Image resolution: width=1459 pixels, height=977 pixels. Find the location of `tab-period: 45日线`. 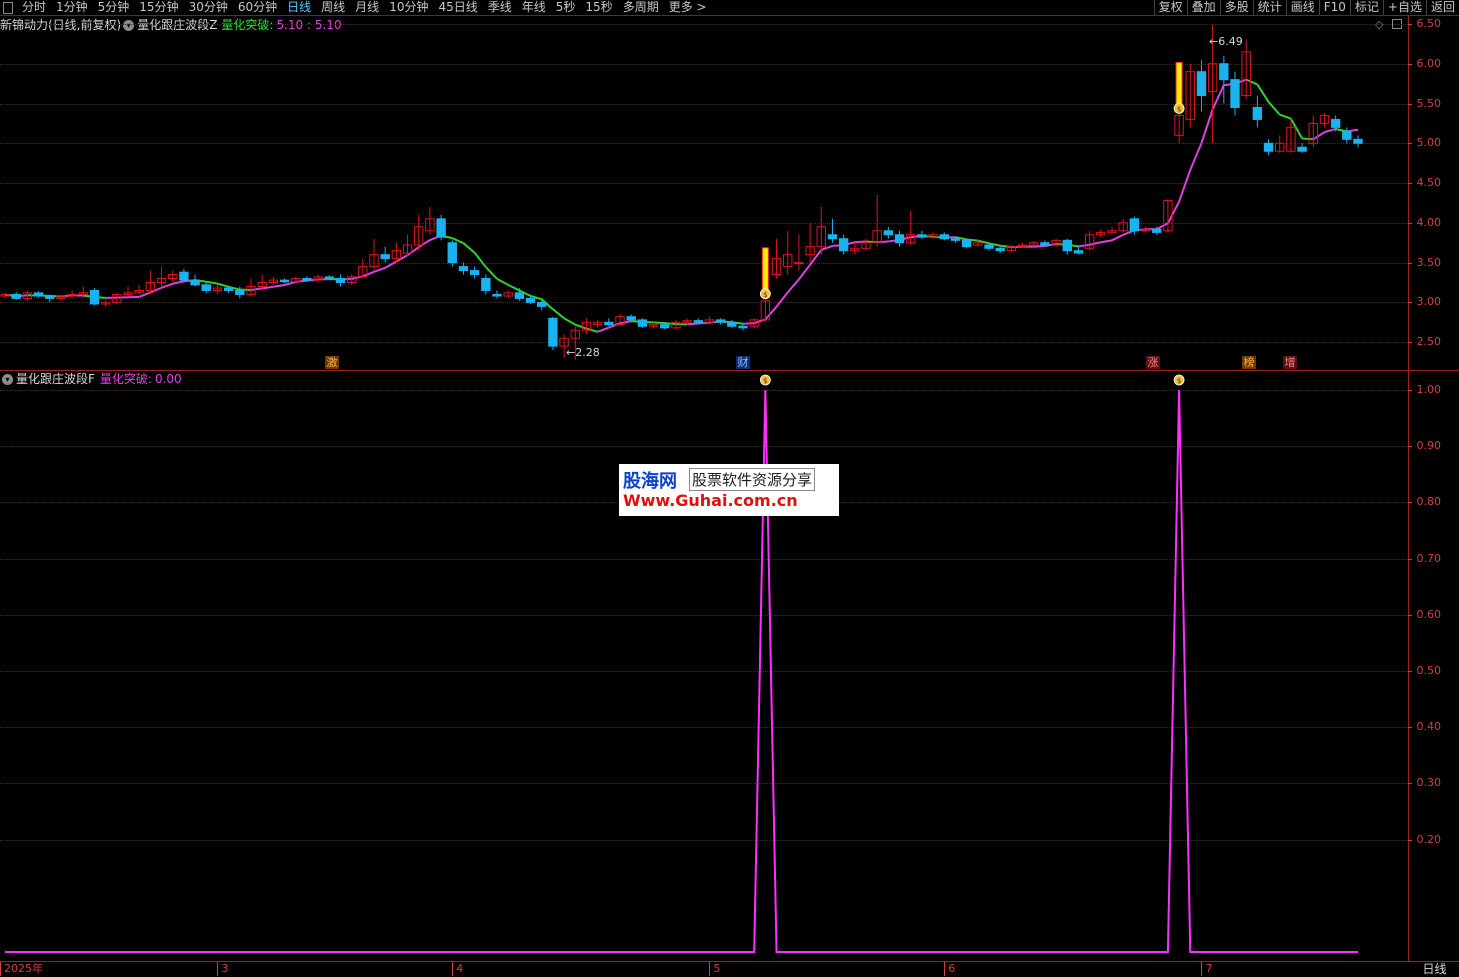

tab-period: 45日线 is located at coordinates (457, 7).